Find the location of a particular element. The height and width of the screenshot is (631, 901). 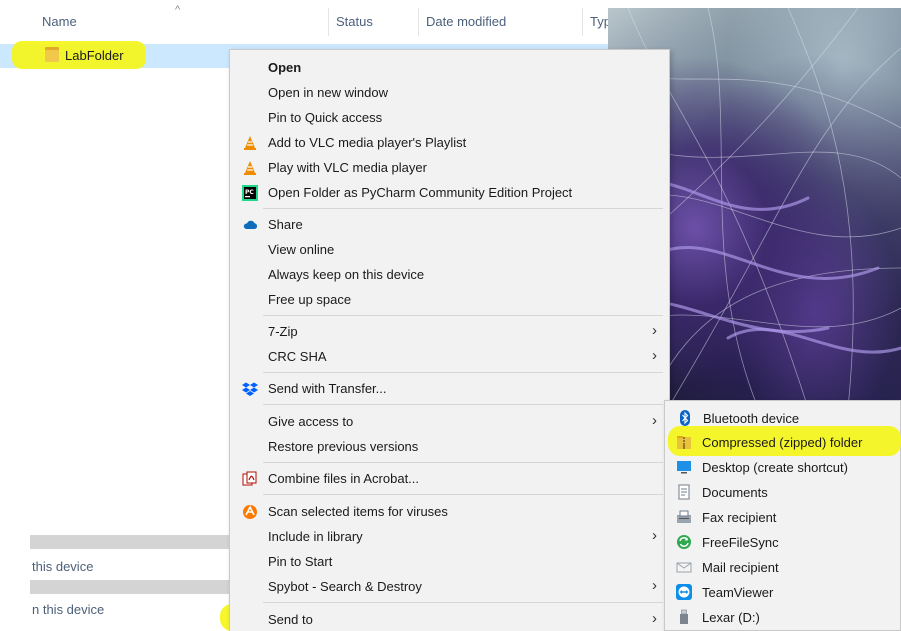

freefilesync-icon is located at coordinates (684, 542).